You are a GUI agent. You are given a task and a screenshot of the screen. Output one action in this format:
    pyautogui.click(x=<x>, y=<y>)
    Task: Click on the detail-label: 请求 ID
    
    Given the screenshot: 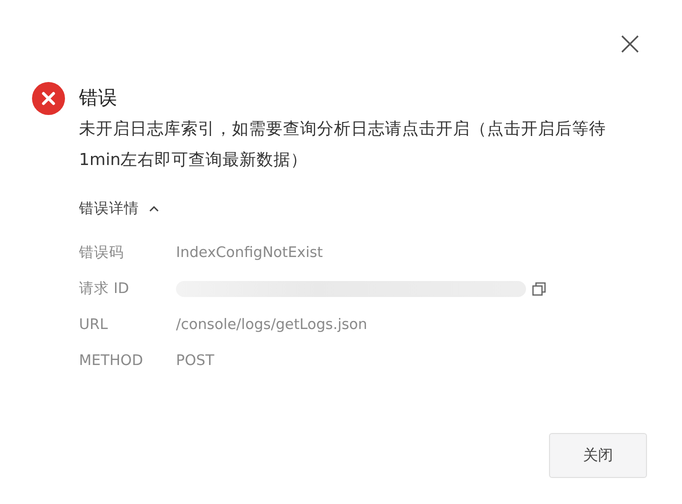 What is the action you would take?
    pyautogui.click(x=104, y=289)
    